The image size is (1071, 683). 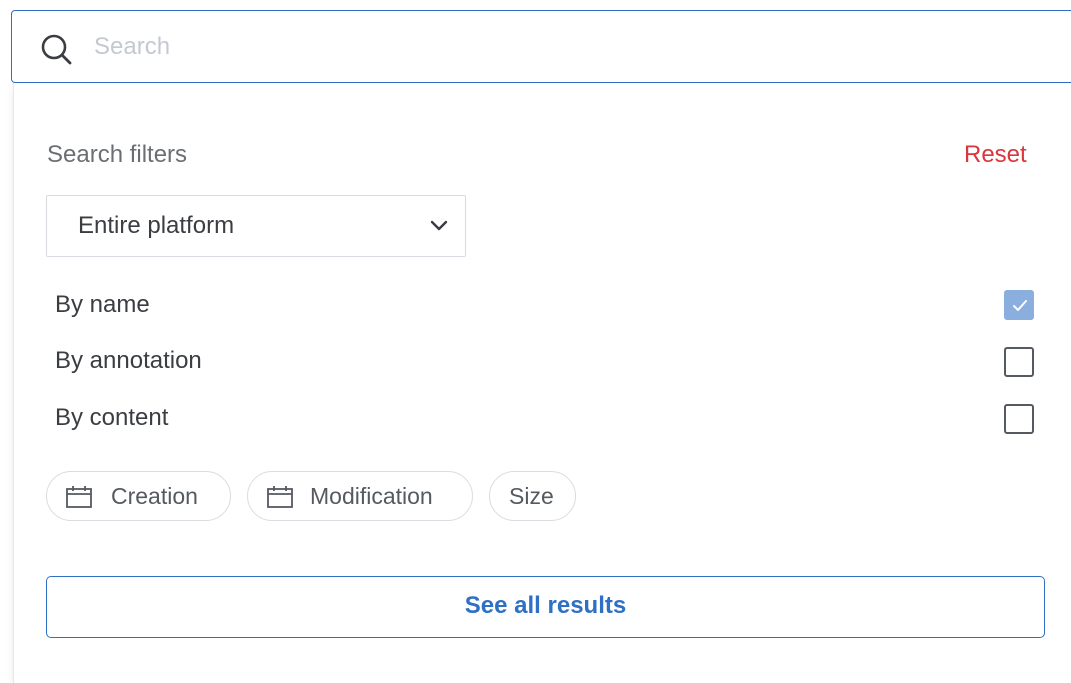 I want to click on creation-filter-chip: Creation, so click(x=138, y=496).